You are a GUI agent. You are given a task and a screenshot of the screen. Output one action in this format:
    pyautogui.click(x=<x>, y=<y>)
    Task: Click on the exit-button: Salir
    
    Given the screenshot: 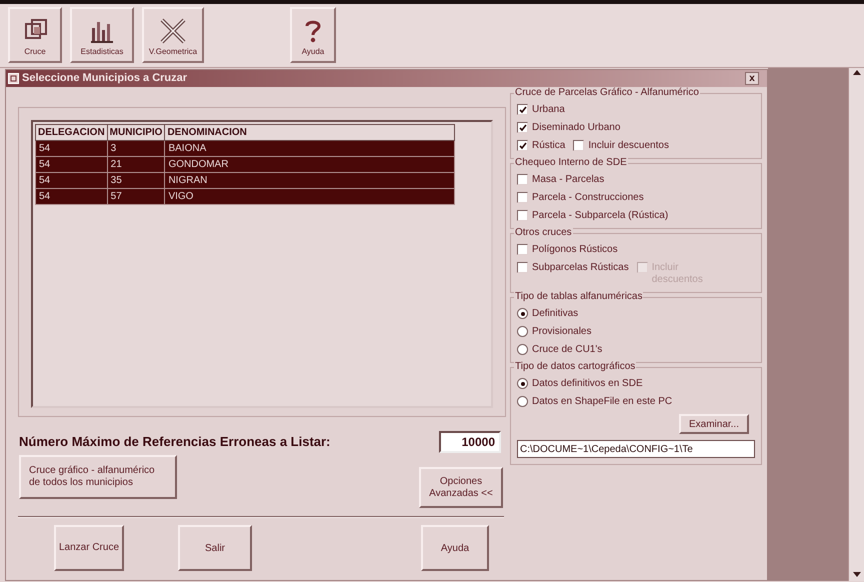 What is the action you would take?
    pyautogui.click(x=215, y=548)
    